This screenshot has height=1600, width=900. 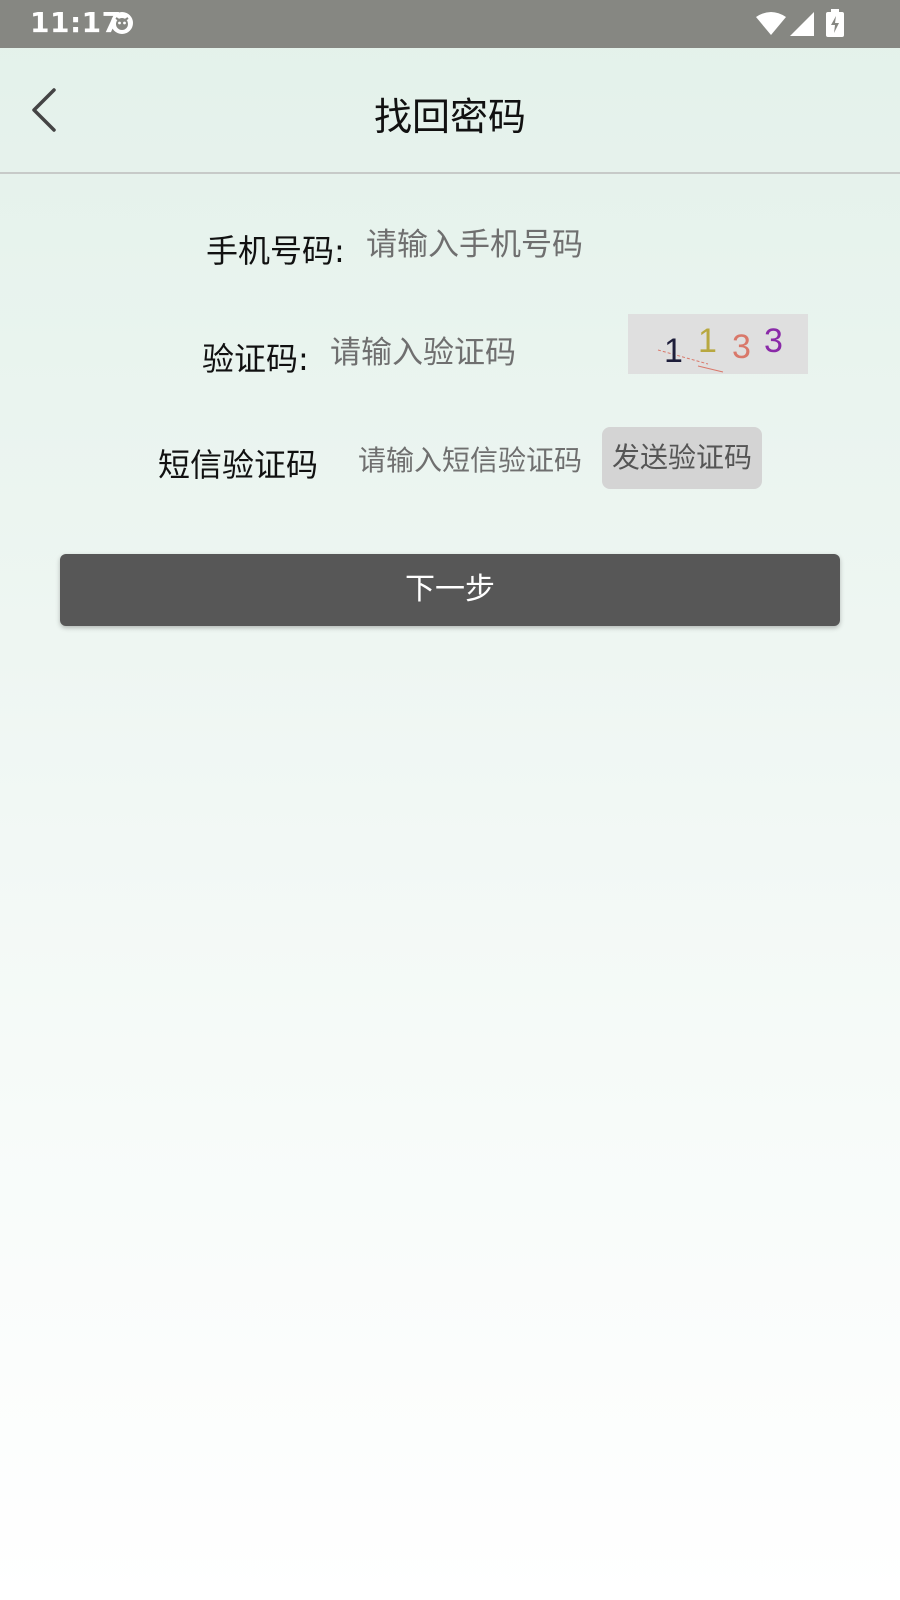 What do you see at coordinates (76, 22) in the screenshot?
I see `status-time: 11:17` at bounding box center [76, 22].